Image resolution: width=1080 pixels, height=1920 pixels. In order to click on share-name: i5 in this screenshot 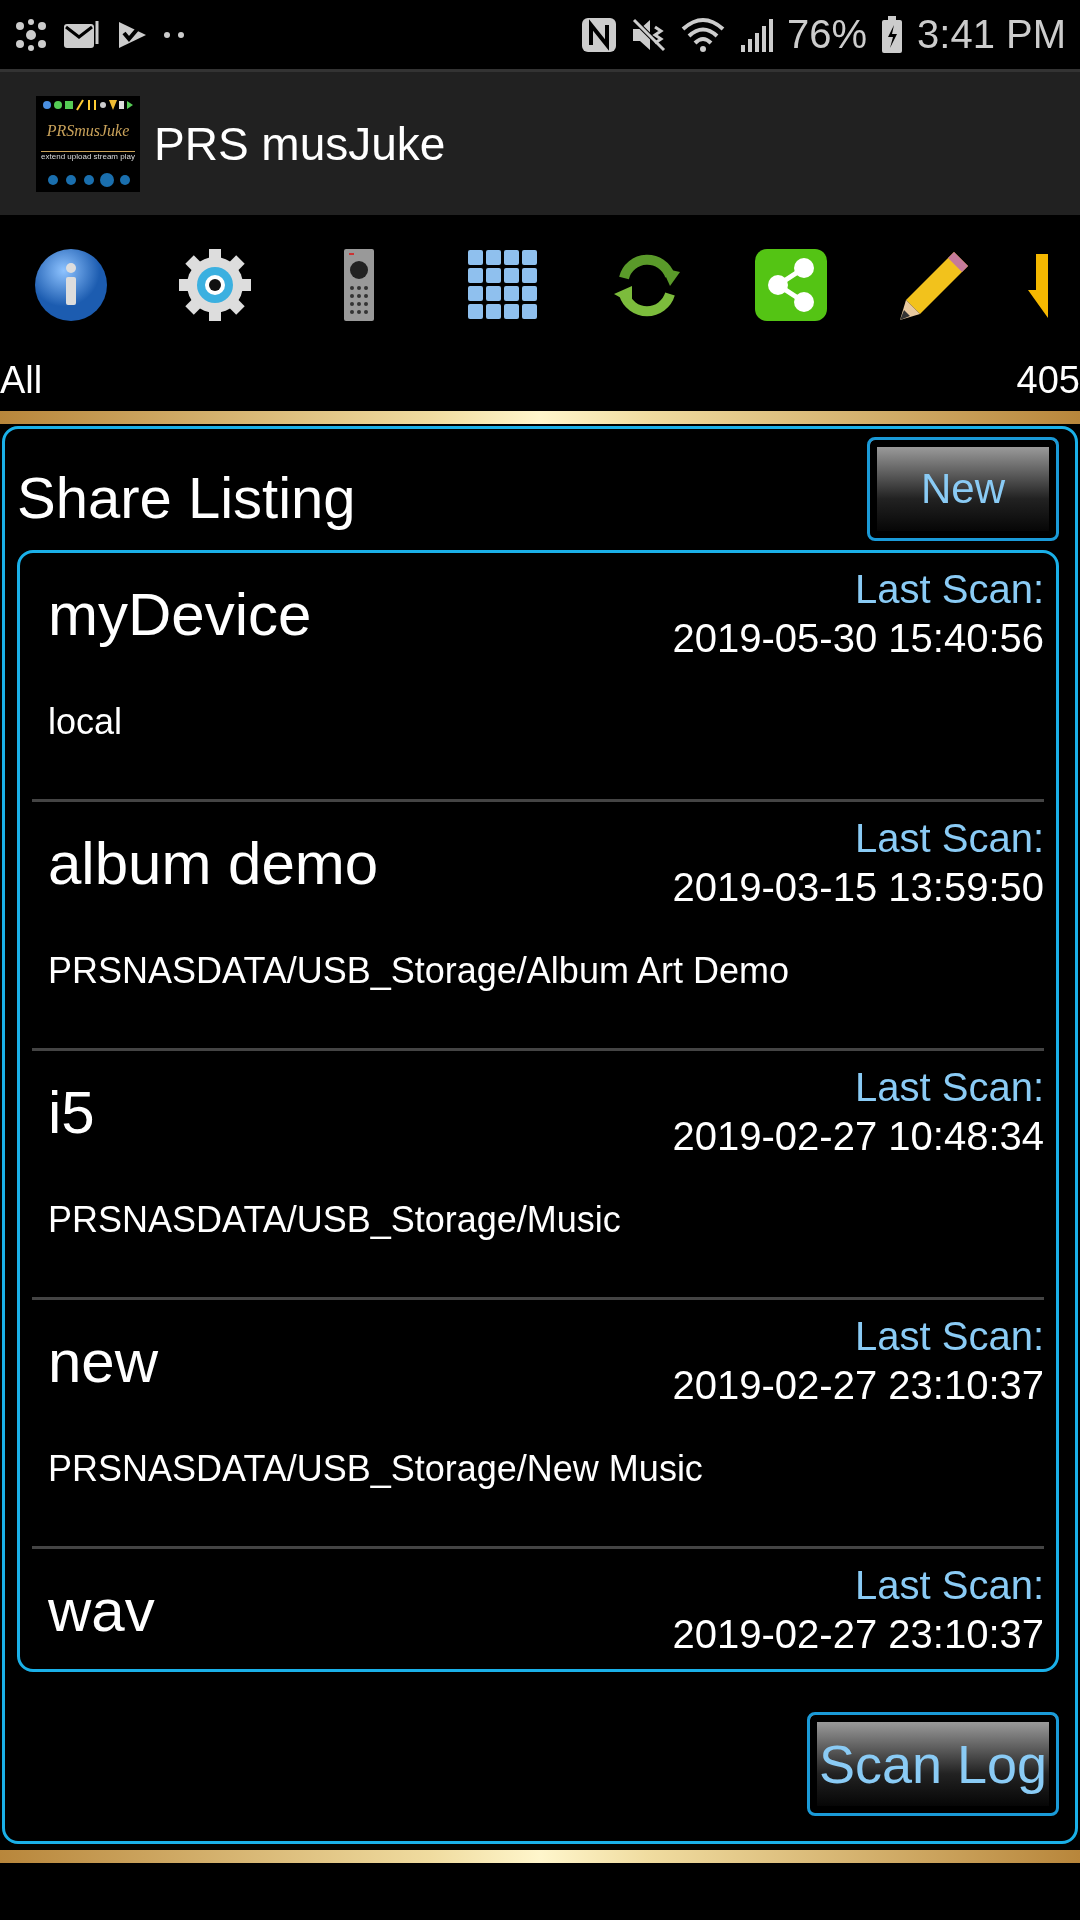, I will do `click(63, 1112)`.